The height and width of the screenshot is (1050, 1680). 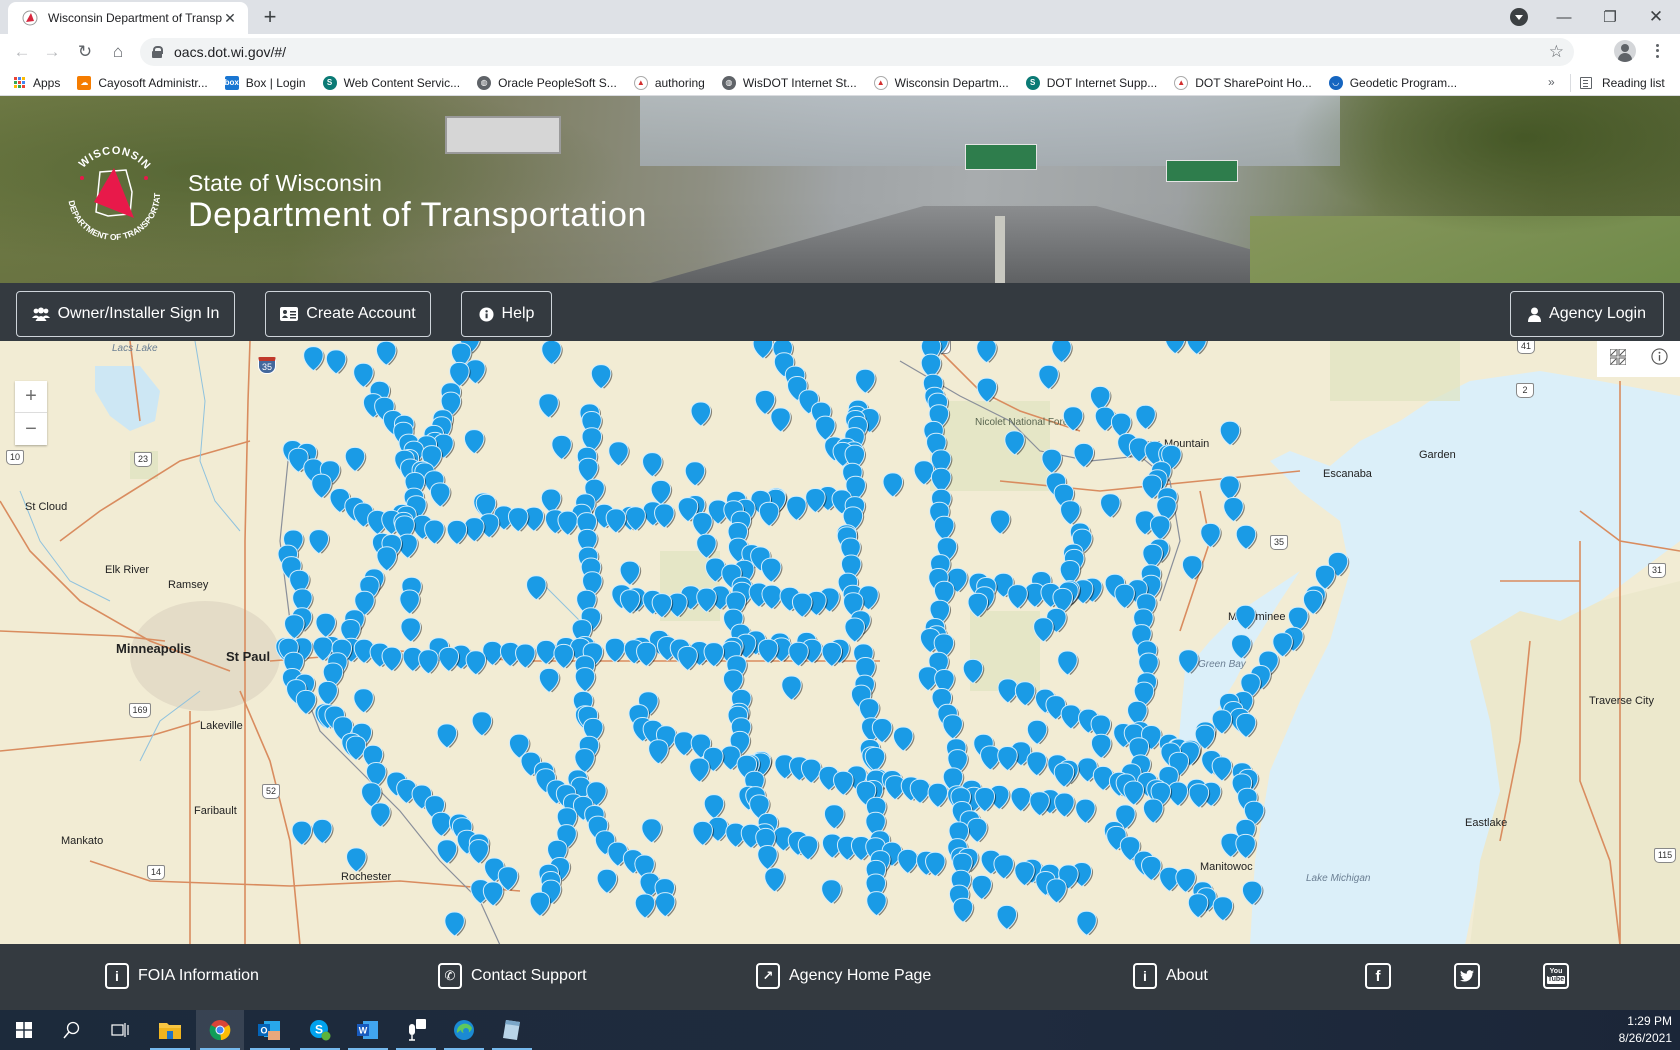 What do you see at coordinates (128, 18) in the screenshot?
I see `browser-tab-active: Wisconsin Department of Transp ✕` at bounding box center [128, 18].